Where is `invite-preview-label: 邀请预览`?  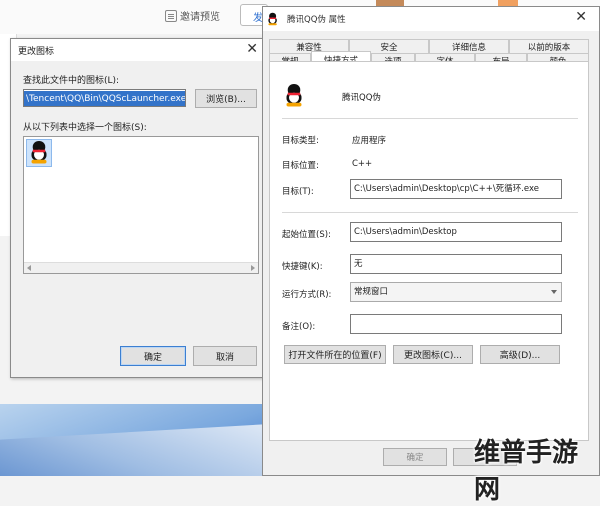
invite-preview-label: 邀请预览 is located at coordinates (200, 17).